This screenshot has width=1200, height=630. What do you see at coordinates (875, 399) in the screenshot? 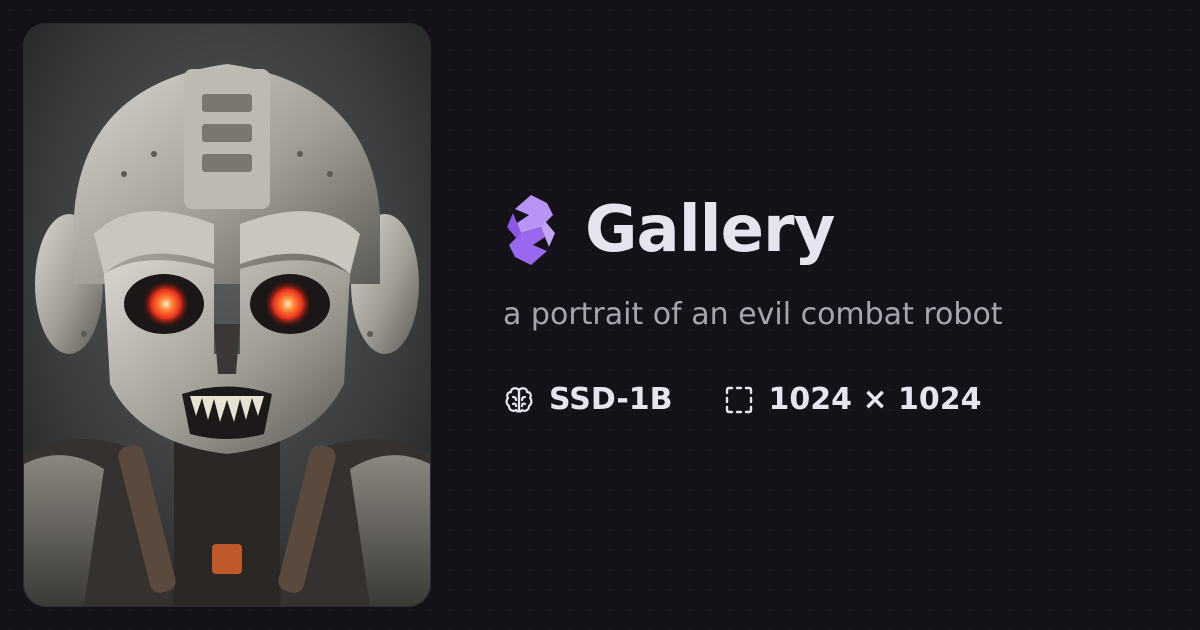
I see `size-label: 1024 × 1024` at bounding box center [875, 399].